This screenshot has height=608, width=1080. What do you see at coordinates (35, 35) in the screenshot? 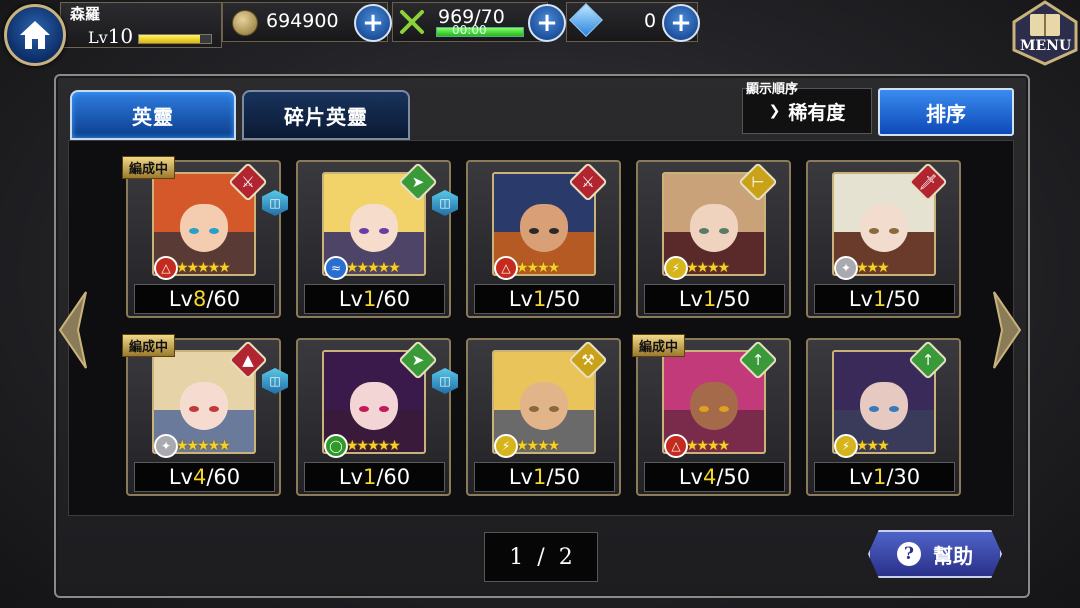
I see `home-button` at bounding box center [35, 35].